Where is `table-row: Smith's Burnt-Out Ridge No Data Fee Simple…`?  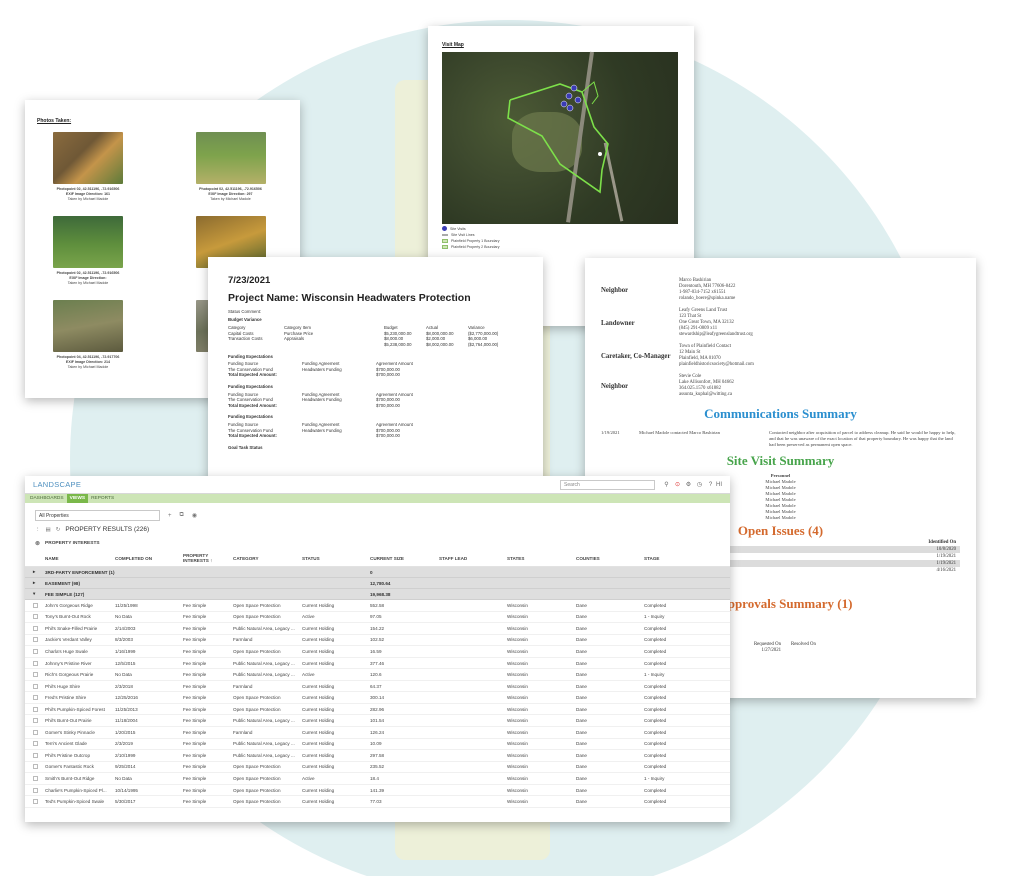 table-row: Smith's Burnt-Out Ridge No Data Fee Simple… is located at coordinates (377, 779).